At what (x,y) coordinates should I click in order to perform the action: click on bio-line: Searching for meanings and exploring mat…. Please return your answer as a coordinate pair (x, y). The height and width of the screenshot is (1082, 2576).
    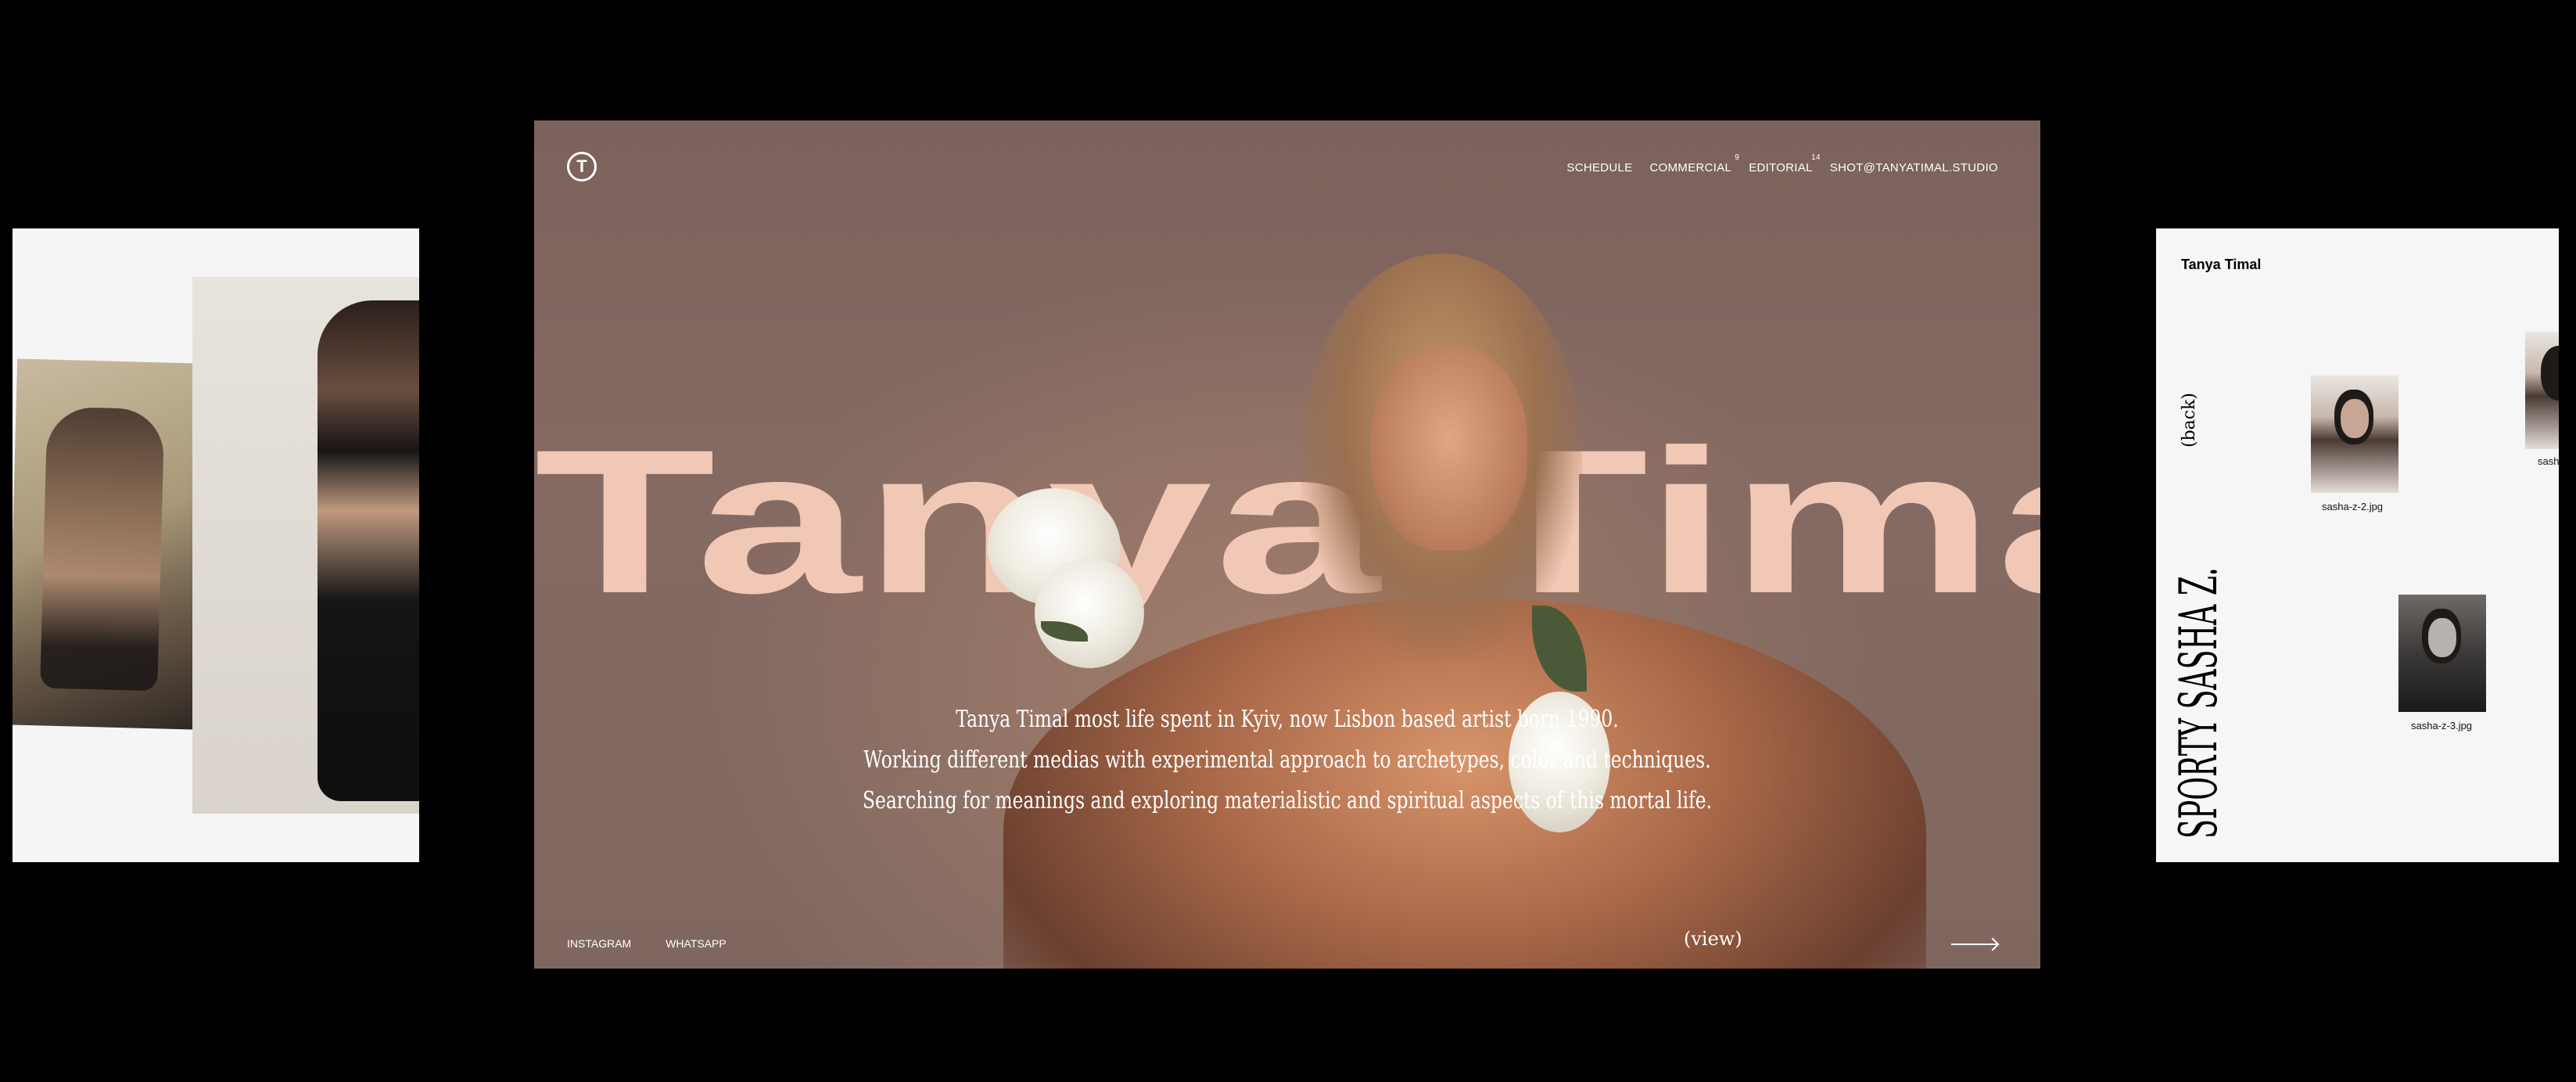
    Looking at the image, I should click on (1287, 801).